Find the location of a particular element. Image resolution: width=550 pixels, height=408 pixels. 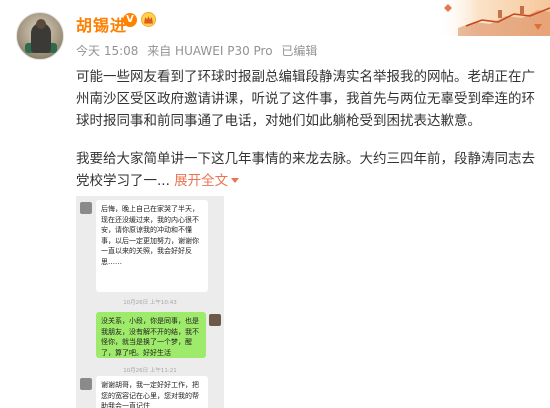

user-avatar is located at coordinates (40, 36).